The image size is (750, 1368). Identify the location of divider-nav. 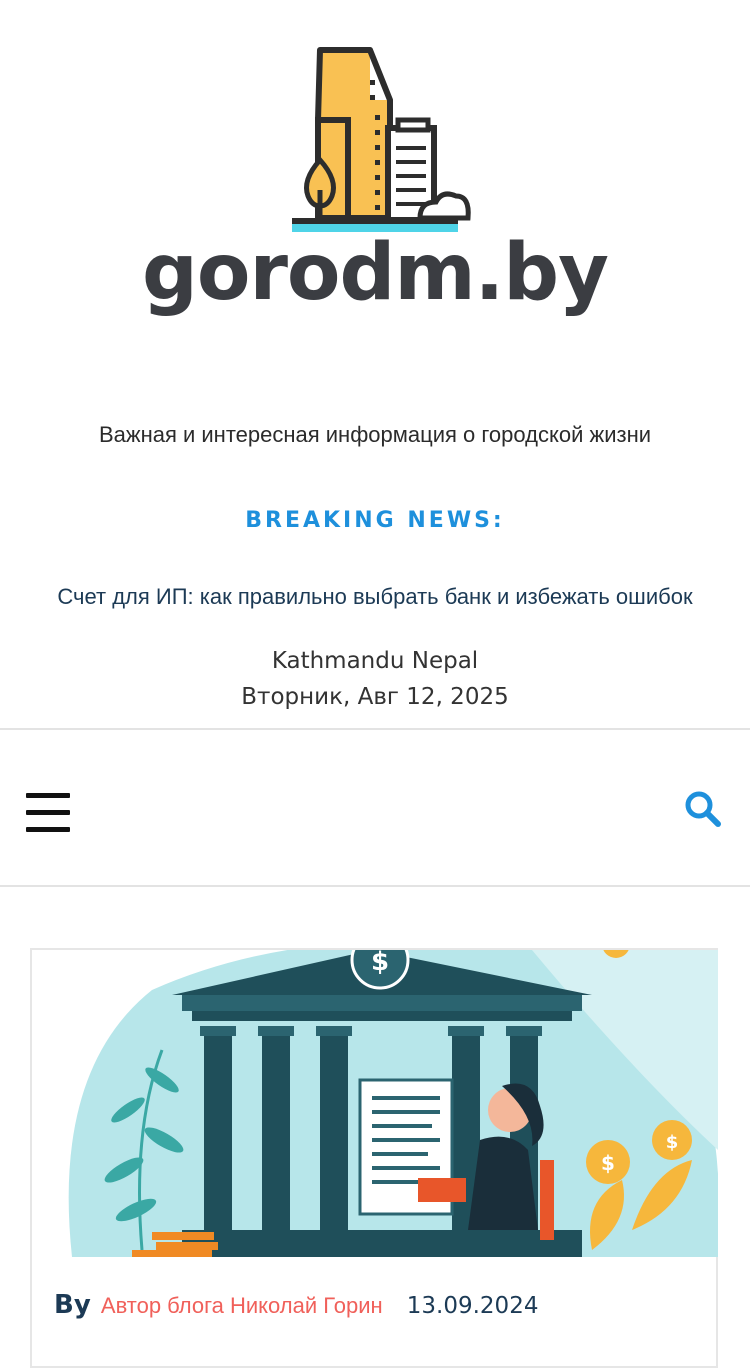
(375, 886).